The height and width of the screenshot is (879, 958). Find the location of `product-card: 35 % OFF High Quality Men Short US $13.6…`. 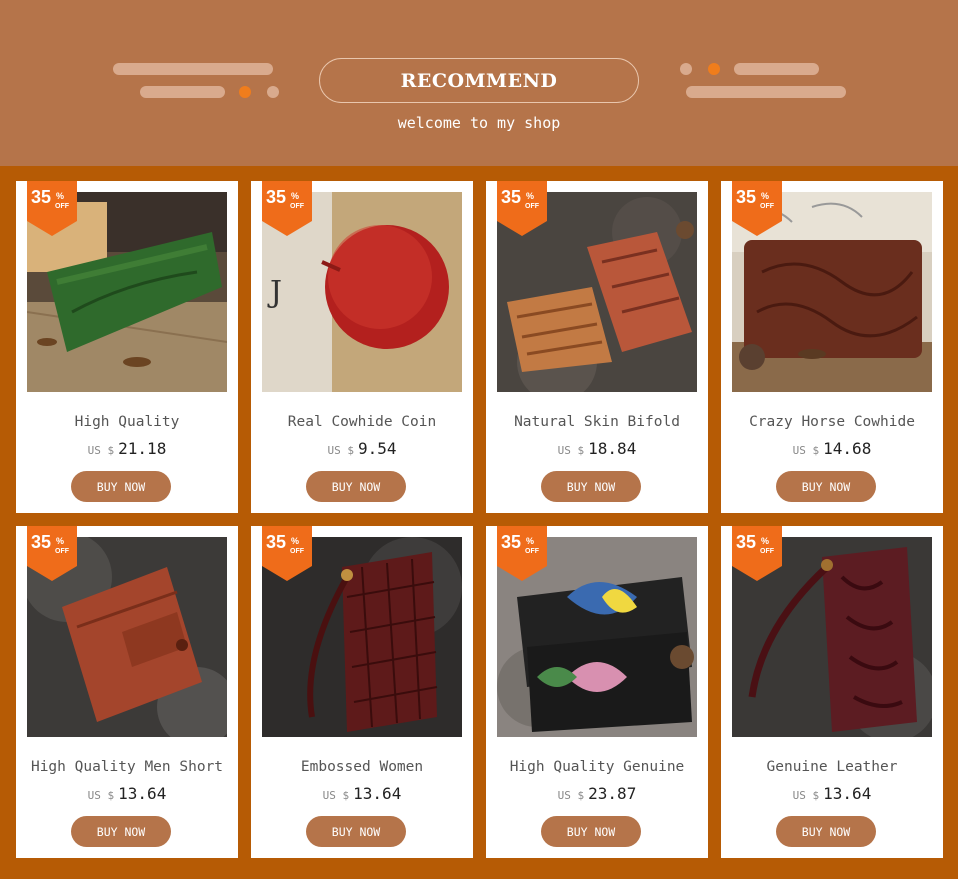

product-card: 35 % OFF High Quality Men Short US $13.6… is located at coordinates (127, 692).